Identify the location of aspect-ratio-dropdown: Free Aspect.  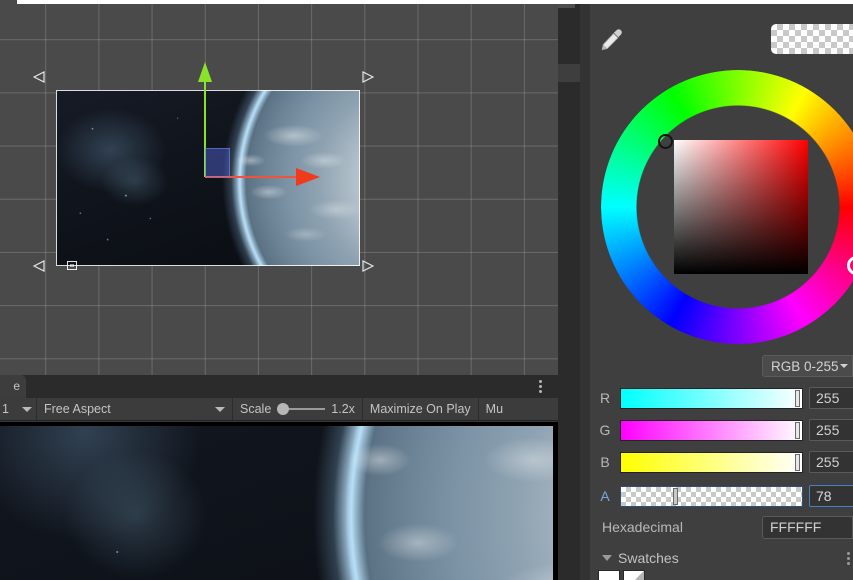
(134, 409).